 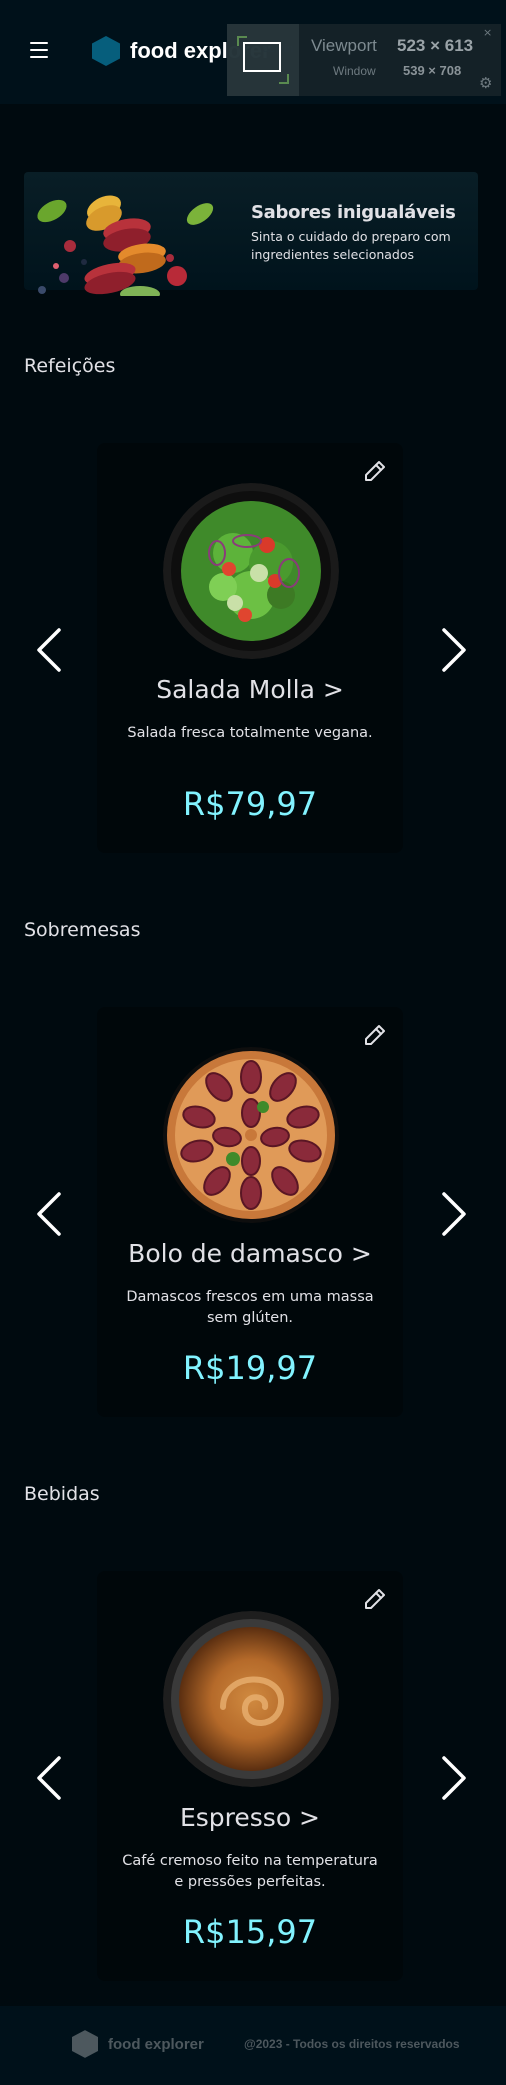 What do you see at coordinates (62, 1494) in the screenshot?
I see `section-title-bebidas: Bebidas` at bounding box center [62, 1494].